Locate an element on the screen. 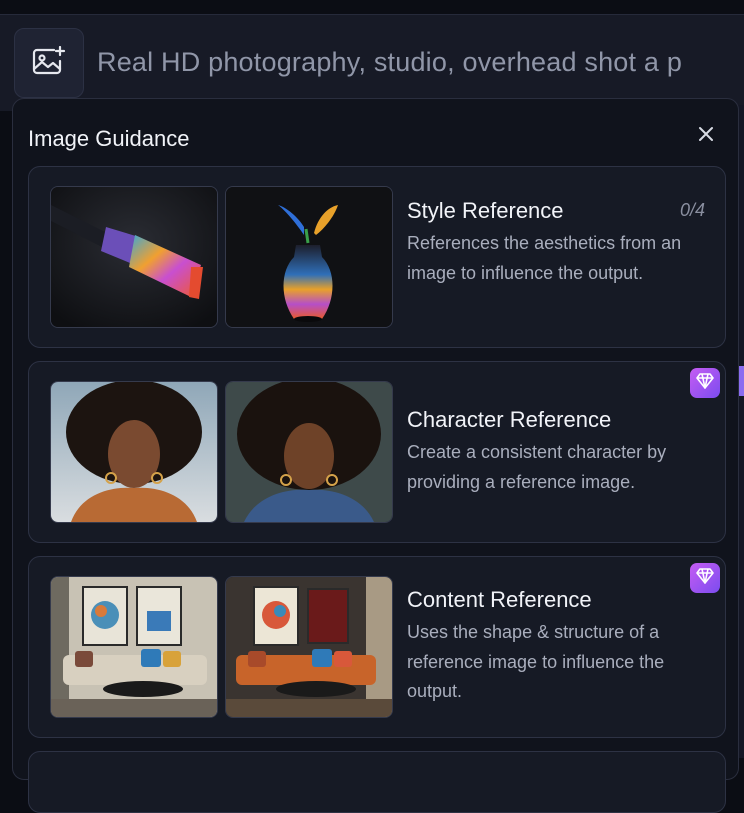  close-button is located at coordinates (706, 136).